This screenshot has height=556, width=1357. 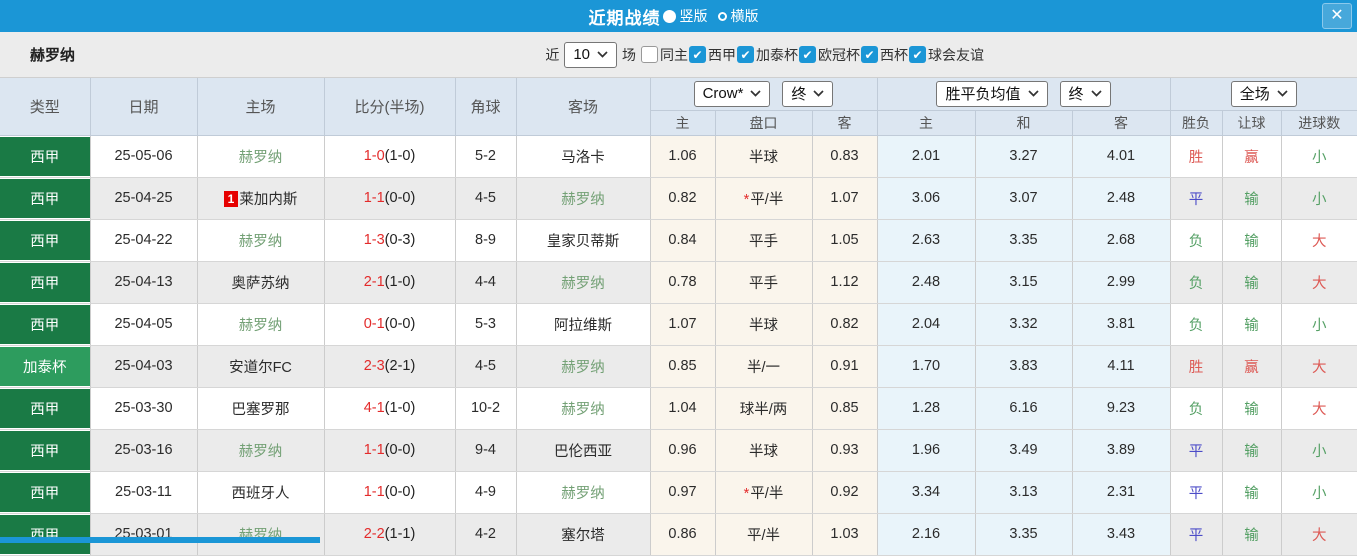 What do you see at coordinates (400, 198) in the screenshot?
I see `half-time-score: (0-0)` at bounding box center [400, 198].